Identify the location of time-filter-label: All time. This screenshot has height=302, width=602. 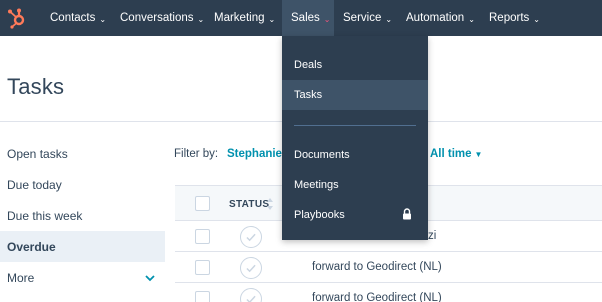
(451, 154).